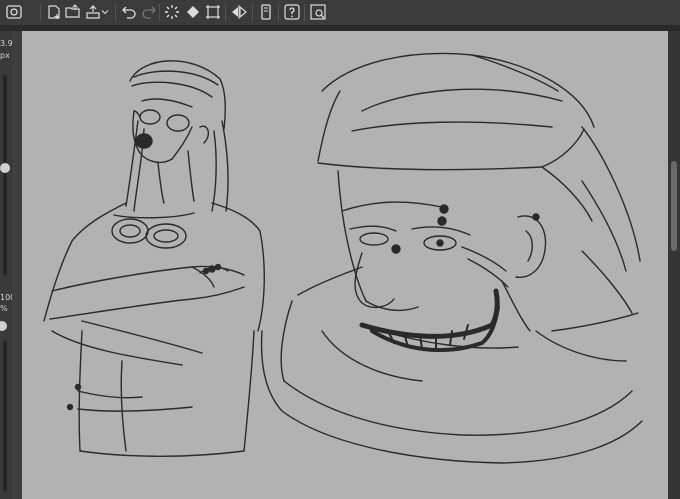 The width and height of the screenshot is (680, 499). I want to click on transform-icon, so click(213, 12).